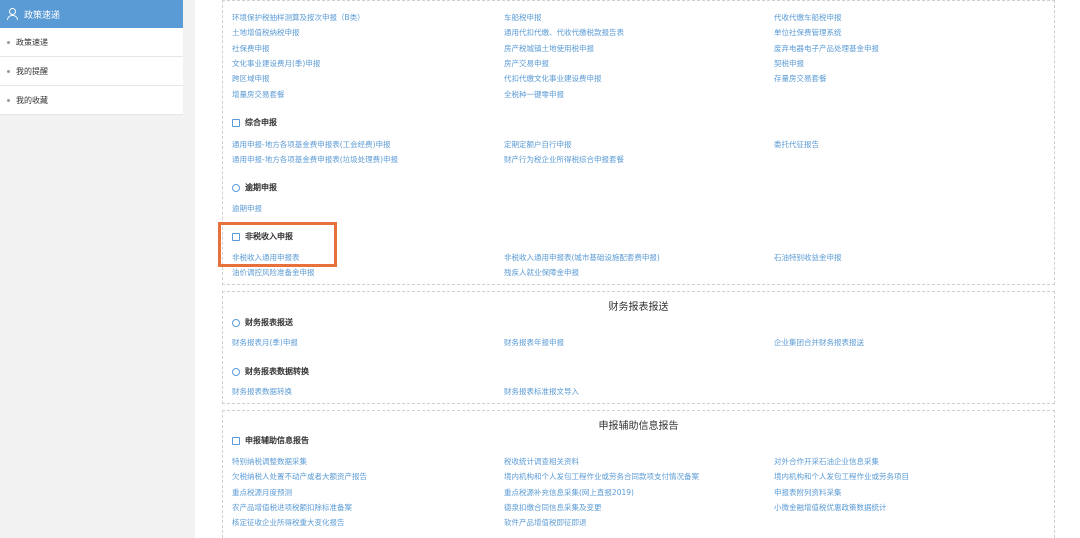  What do you see at coordinates (808, 492) in the screenshot?
I see `declaration-link: 申报表附列资料采集` at bounding box center [808, 492].